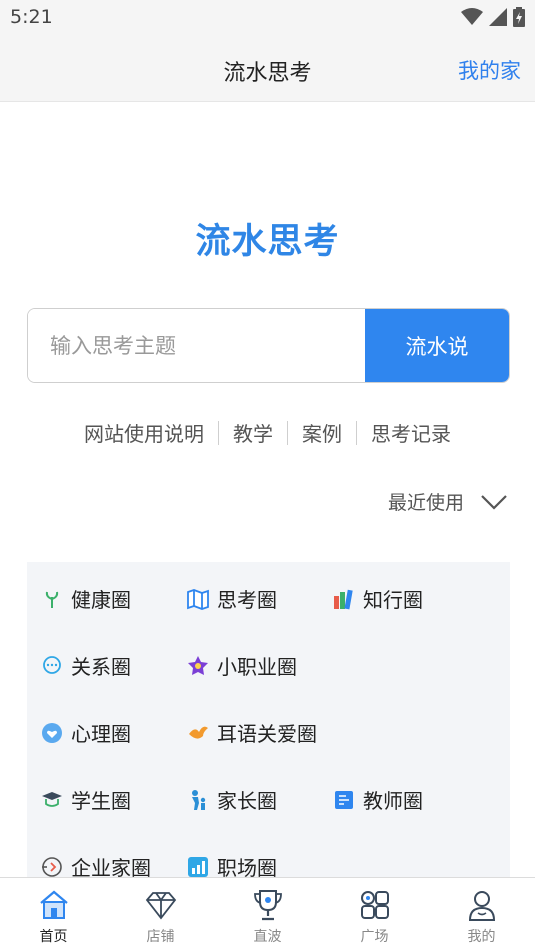 The width and height of the screenshot is (535, 952). I want to click on circle-knowaction: 知行圈, so click(378, 598).